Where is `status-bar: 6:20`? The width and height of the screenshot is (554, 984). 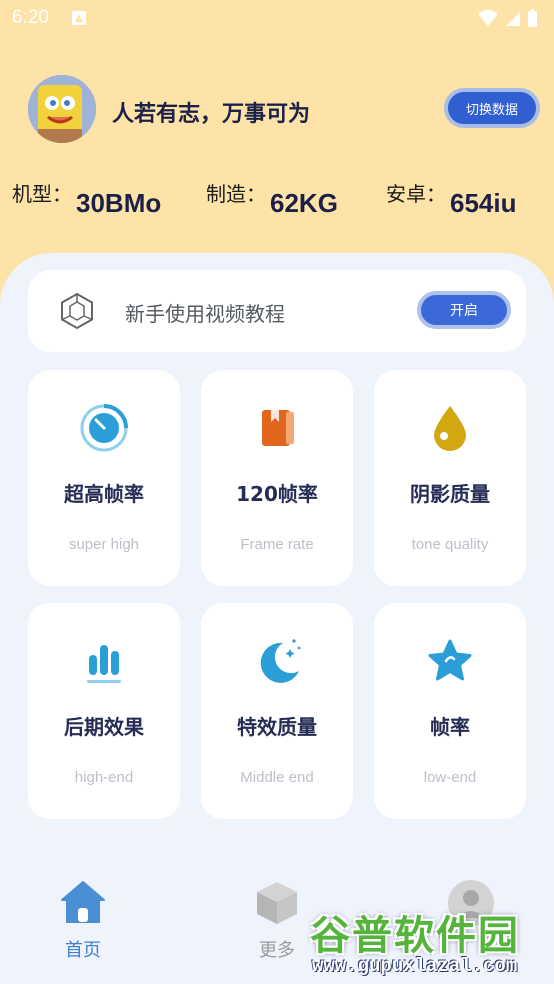 status-bar: 6:20 is located at coordinates (277, 19).